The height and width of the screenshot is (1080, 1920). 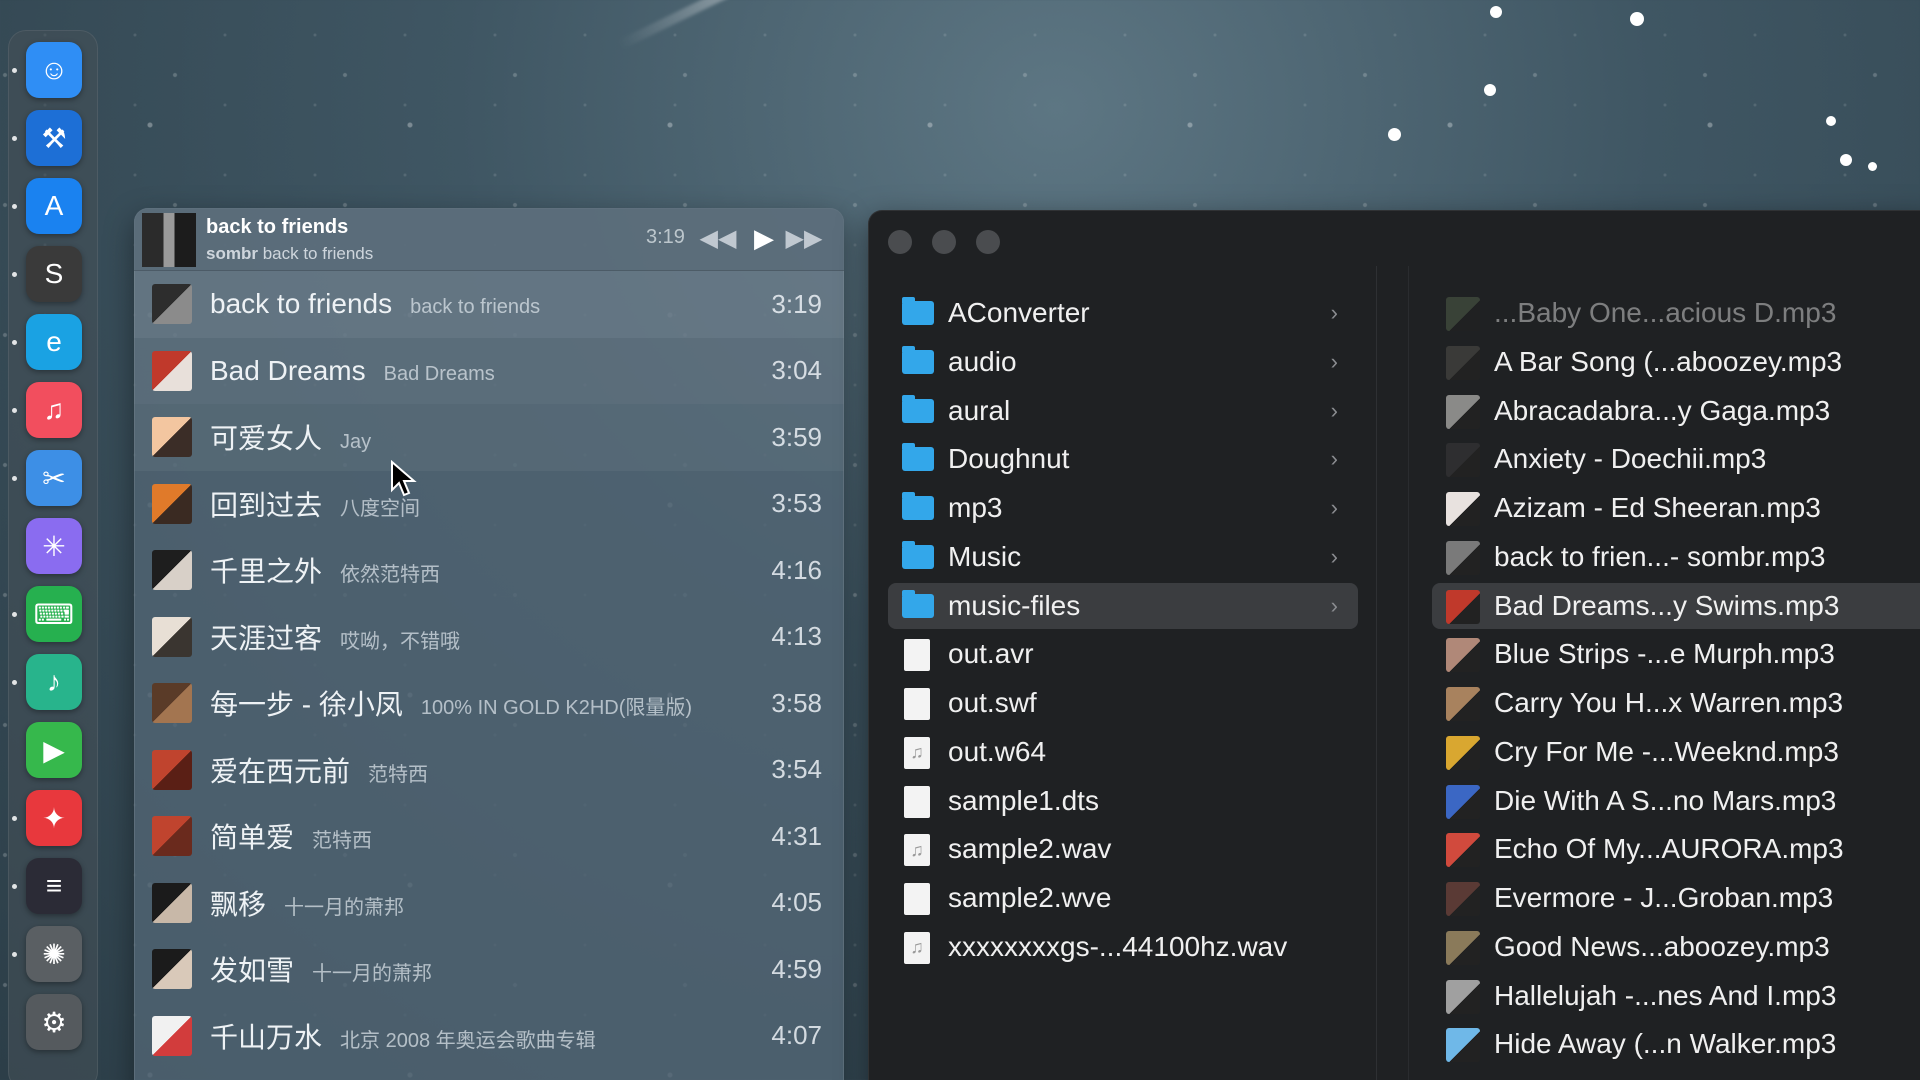 What do you see at coordinates (232, 253) in the screenshot?
I see `now-playing-artist: sombr` at bounding box center [232, 253].